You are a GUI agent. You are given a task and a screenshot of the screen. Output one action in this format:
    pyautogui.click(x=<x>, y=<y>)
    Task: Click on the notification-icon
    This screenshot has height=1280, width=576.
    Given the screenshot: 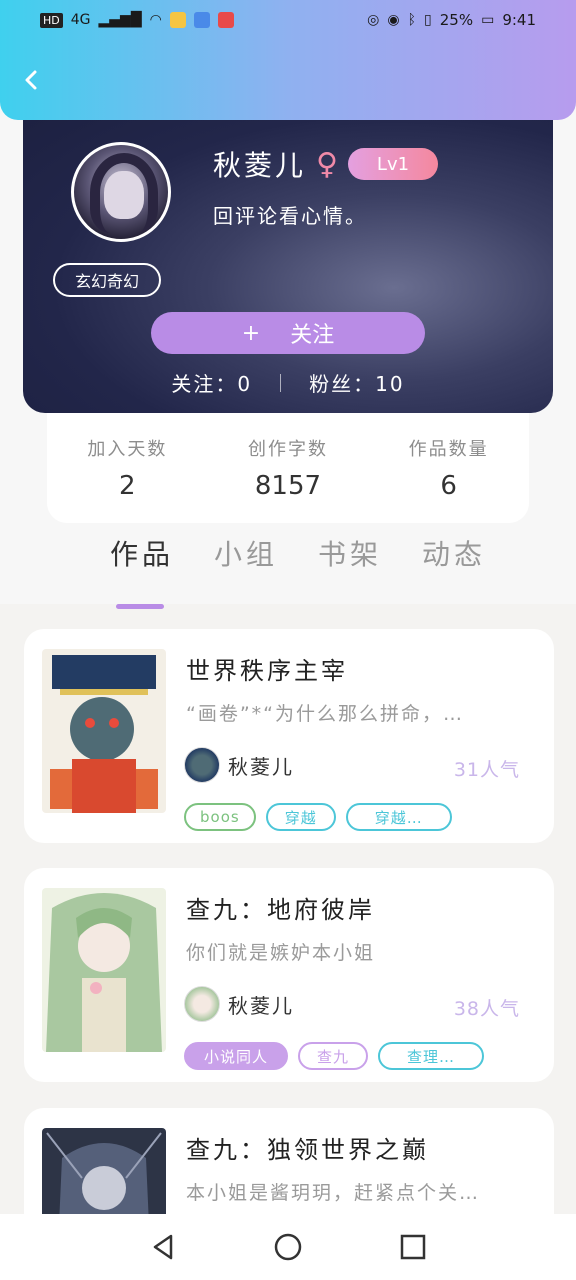 What is the action you would take?
    pyautogui.click(x=177, y=20)
    